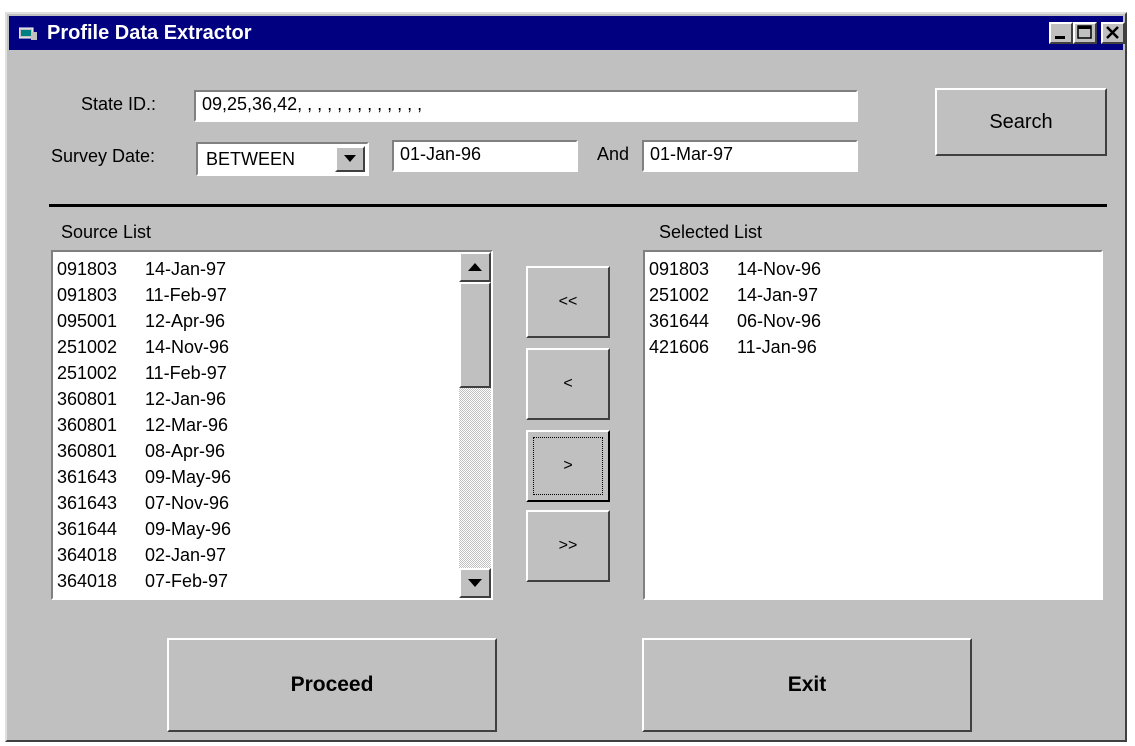 Image resolution: width=1135 pixels, height=746 pixels. I want to click on add-all-label: >>, so click(568, 545).